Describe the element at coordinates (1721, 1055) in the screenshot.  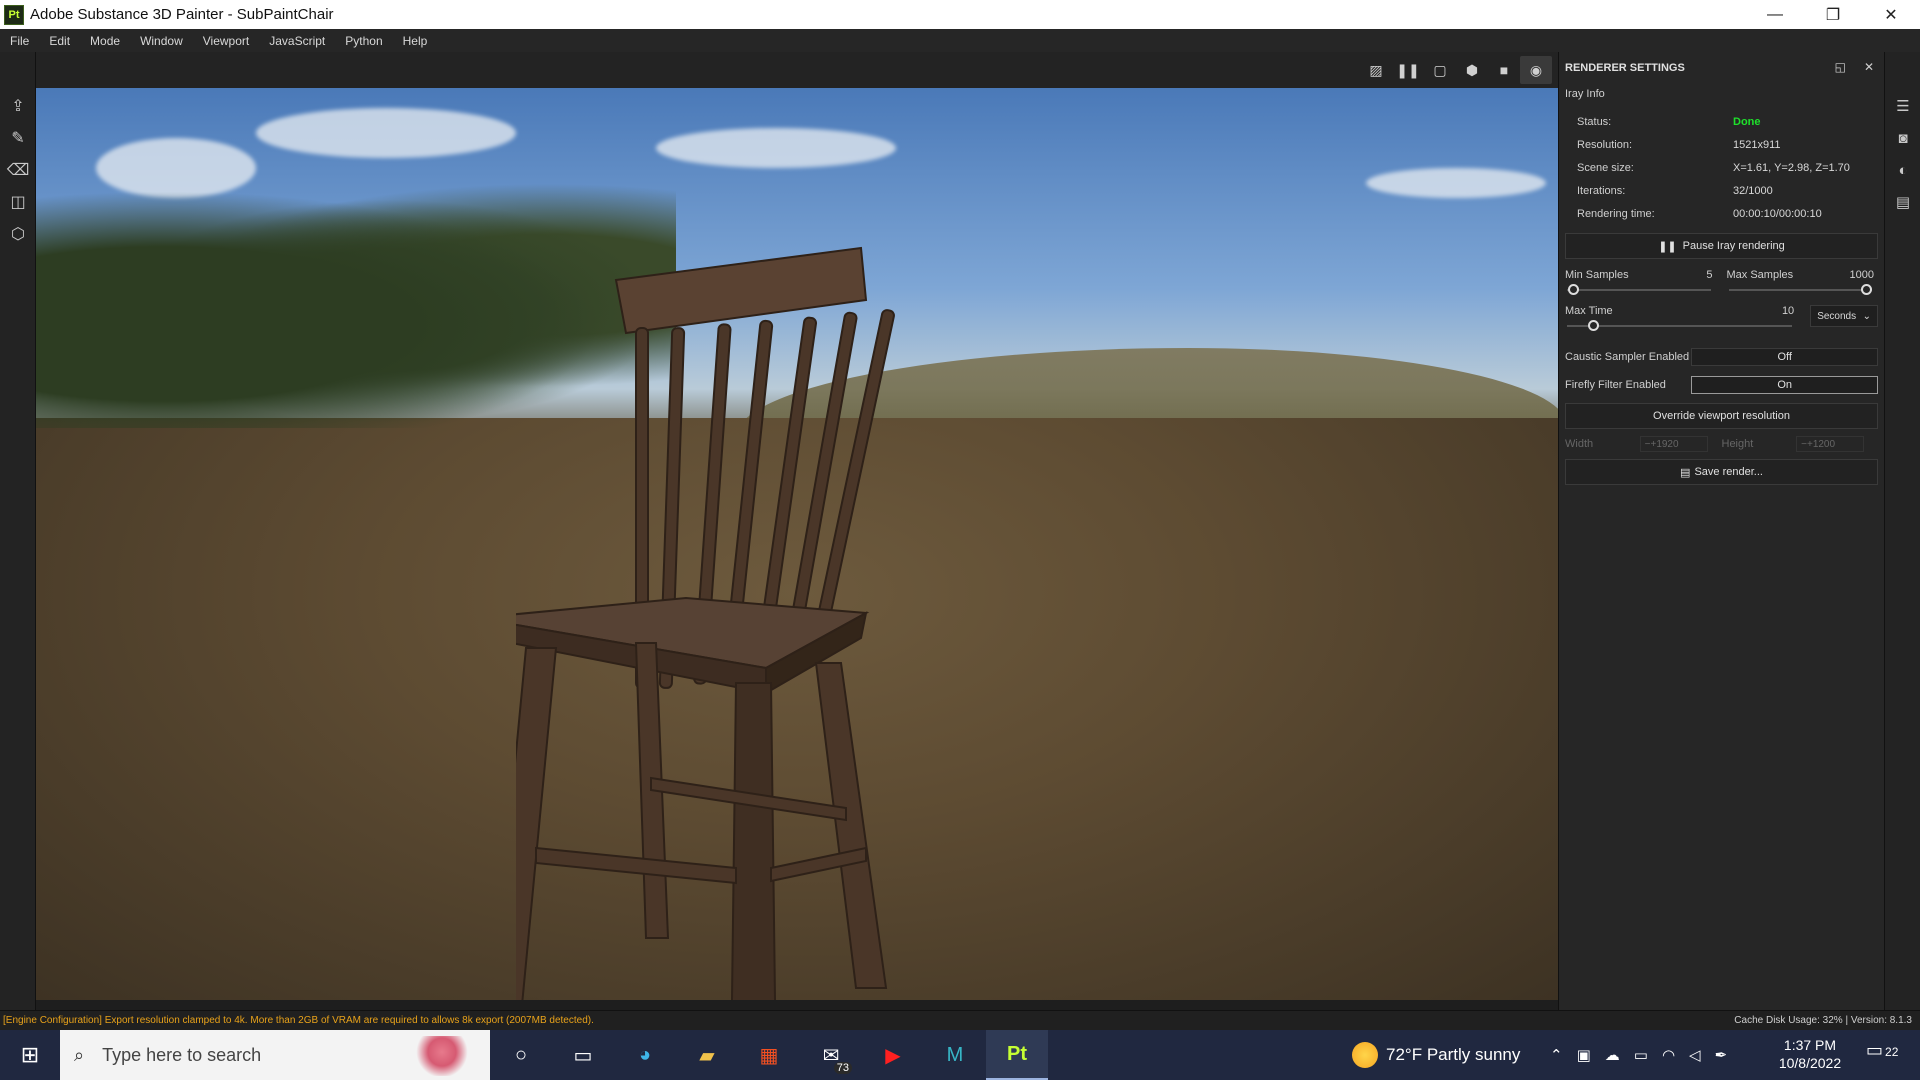
I see `pen-icon: ✒` at that location.